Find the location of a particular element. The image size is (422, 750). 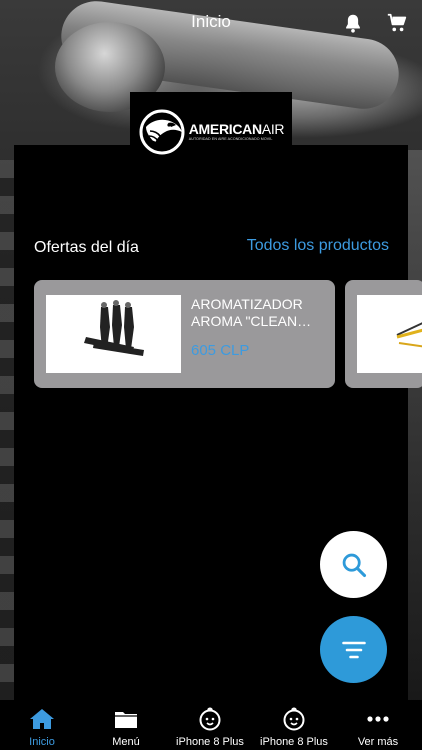

tab-label: Inicio is located at coordinates (42, 742).